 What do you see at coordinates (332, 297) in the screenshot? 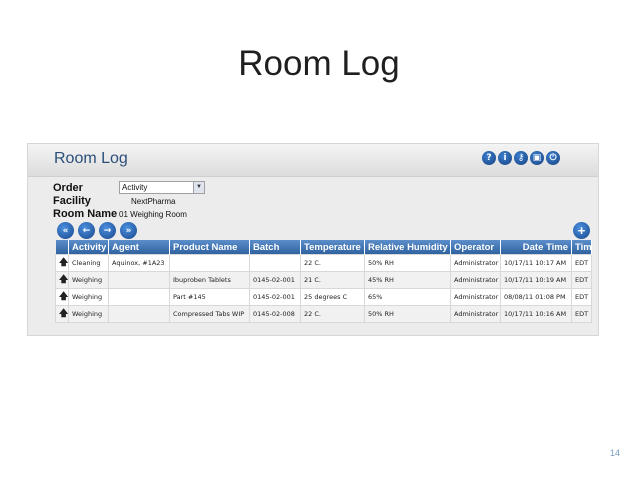
I see `temperature-cell: 25 degrees C` at bounding box center [332, 297].